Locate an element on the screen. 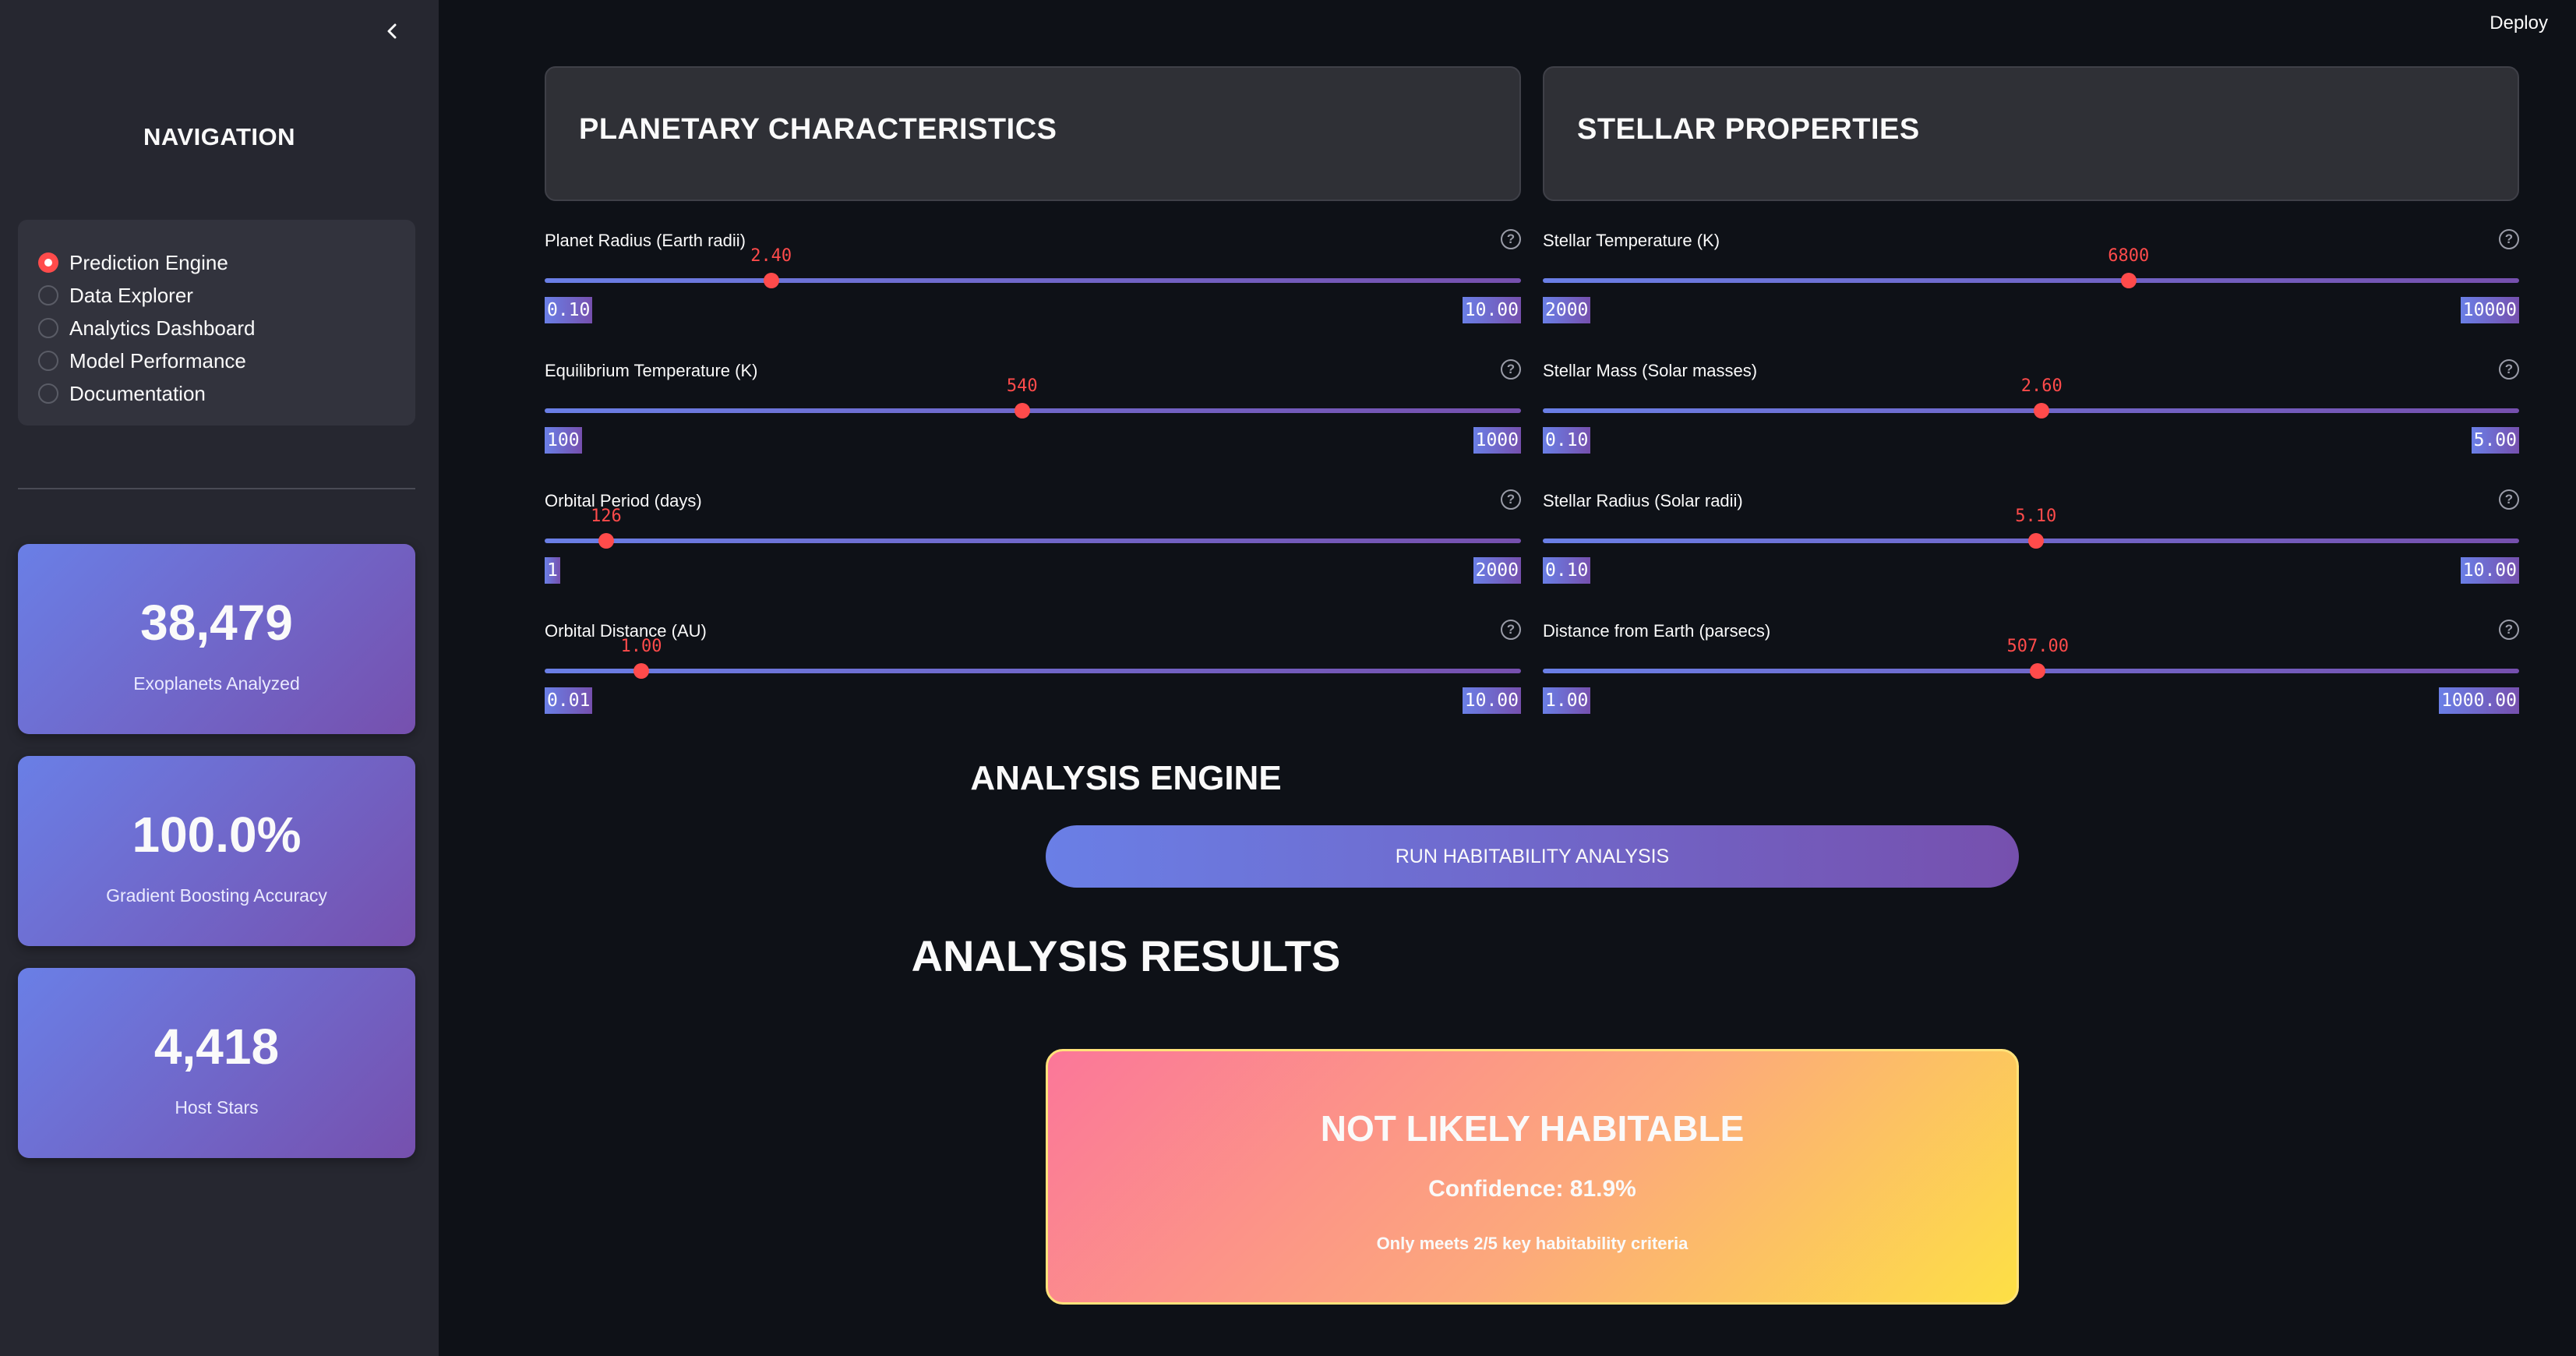 This screenshot has width=2576, height=1356. stat-card-accuracy: 100.0% Gradient Boosting Accuracy is located at coordinates (216, 851).